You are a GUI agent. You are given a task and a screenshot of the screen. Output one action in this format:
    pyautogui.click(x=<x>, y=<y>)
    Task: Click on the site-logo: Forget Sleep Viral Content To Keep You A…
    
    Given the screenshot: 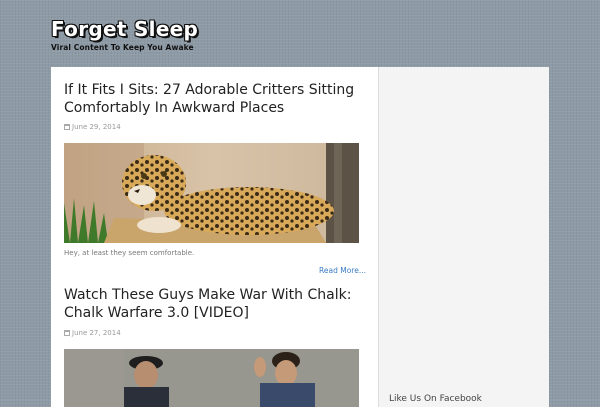 What is the action you would take?
    pyautogui.click(x=125, y=35)
    